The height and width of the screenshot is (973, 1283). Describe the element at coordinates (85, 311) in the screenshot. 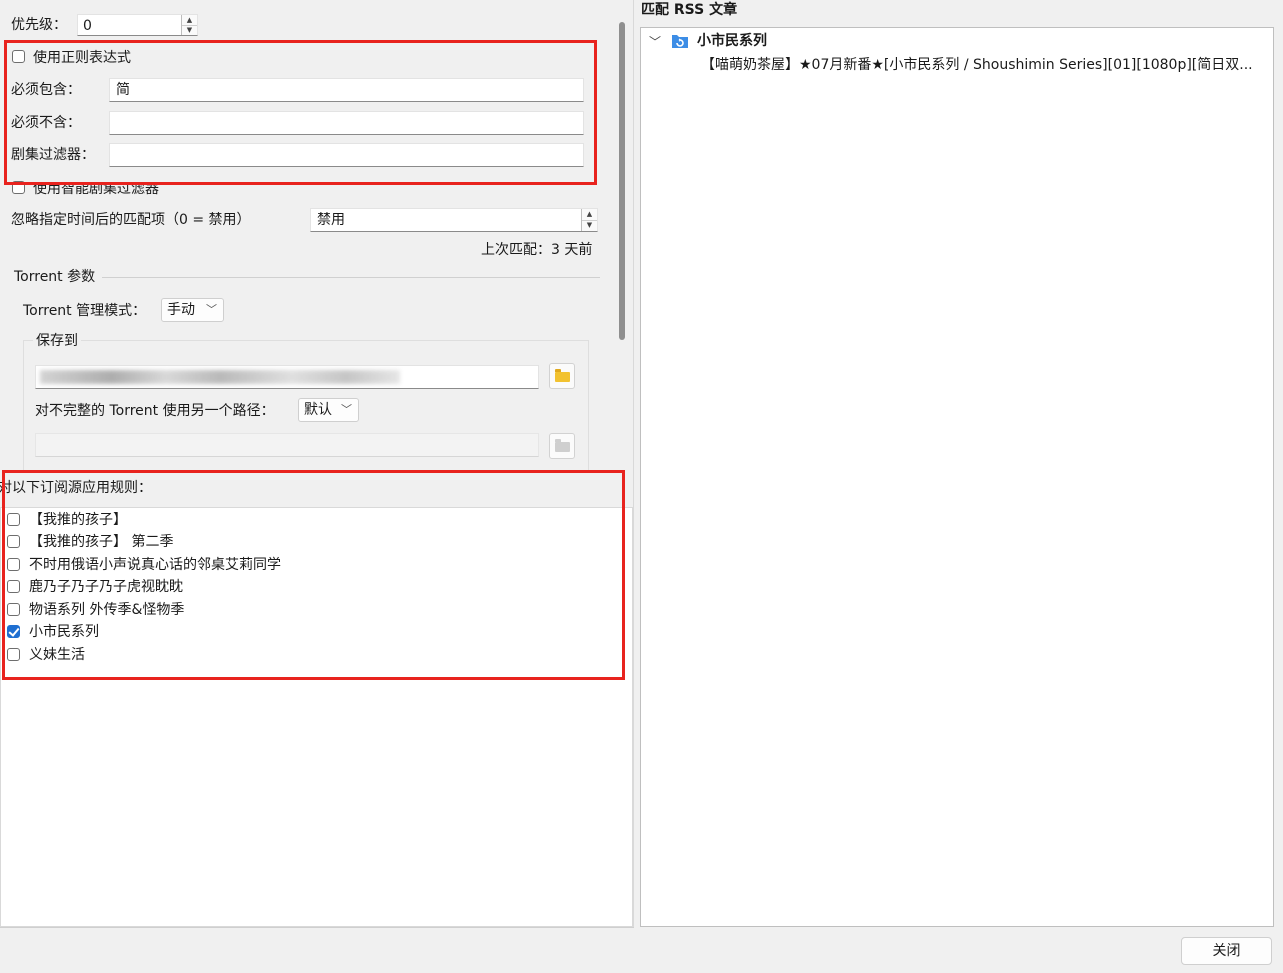

I see `torrent-mode-label: Torrent 管理模式：` at that location.